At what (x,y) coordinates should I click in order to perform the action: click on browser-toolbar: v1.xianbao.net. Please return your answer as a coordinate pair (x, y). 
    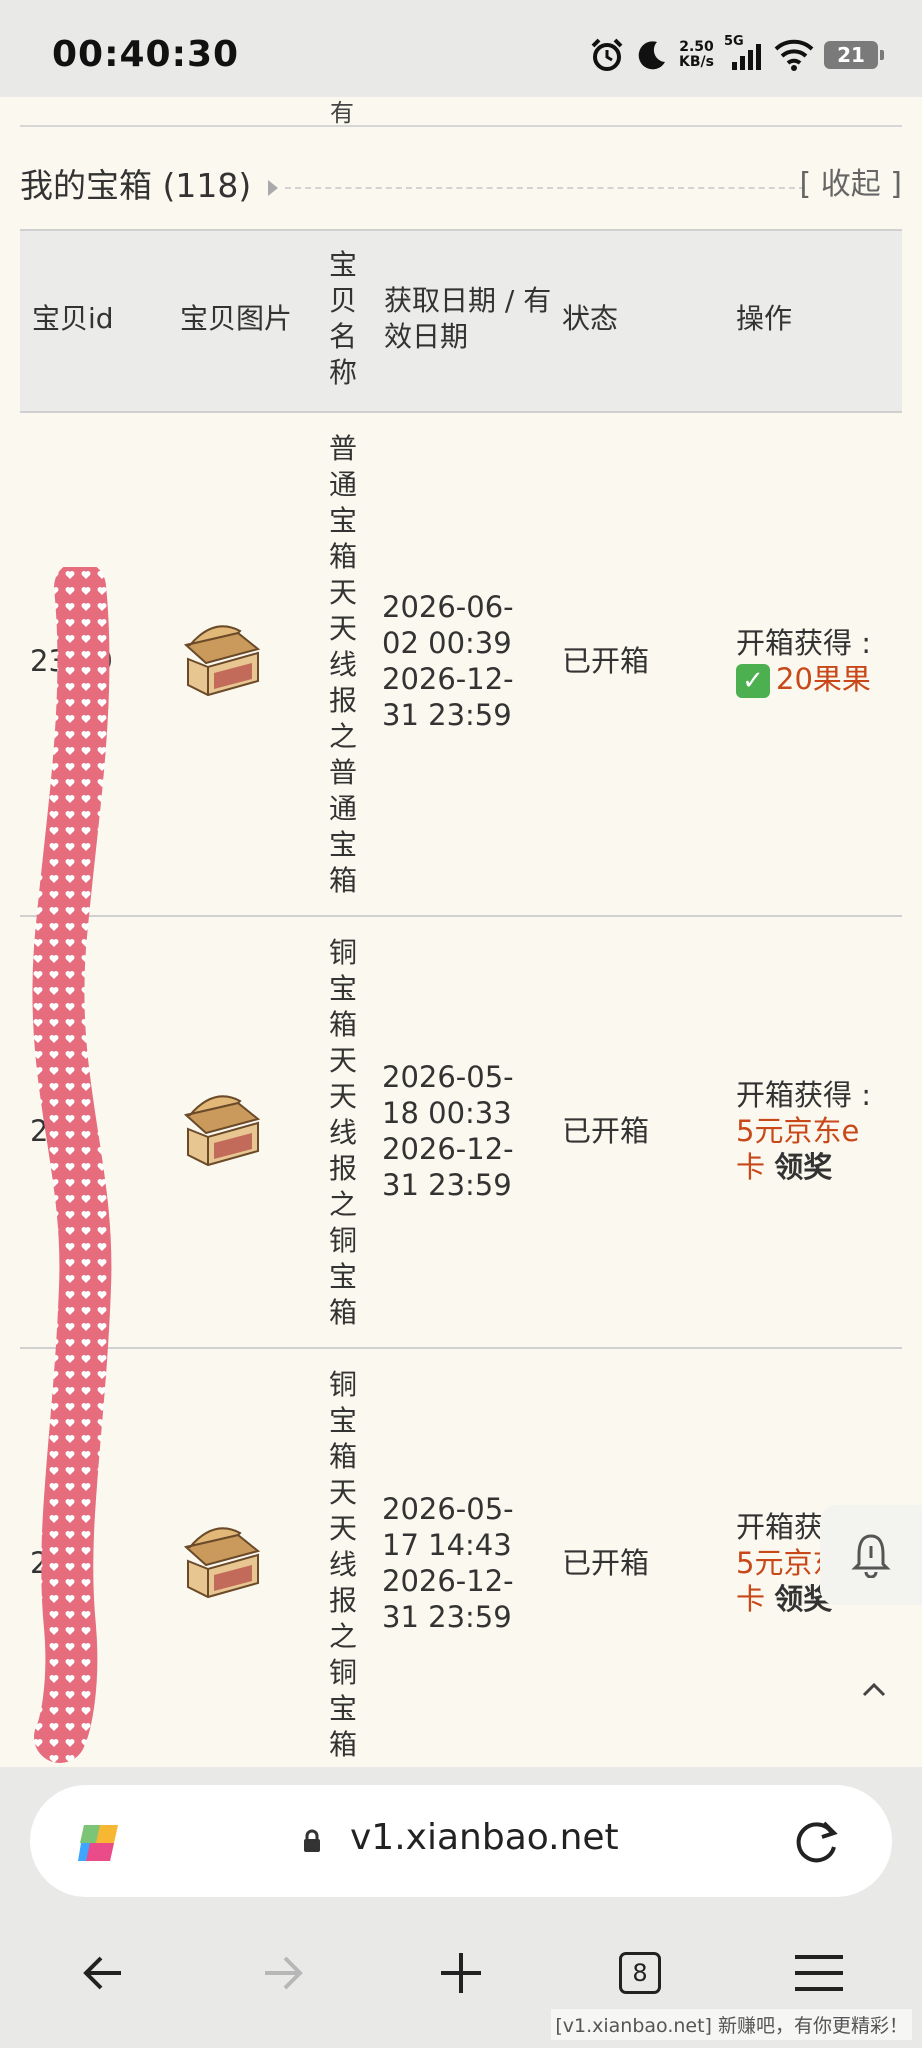
    Looking at the image, I should click on (461, 1832).